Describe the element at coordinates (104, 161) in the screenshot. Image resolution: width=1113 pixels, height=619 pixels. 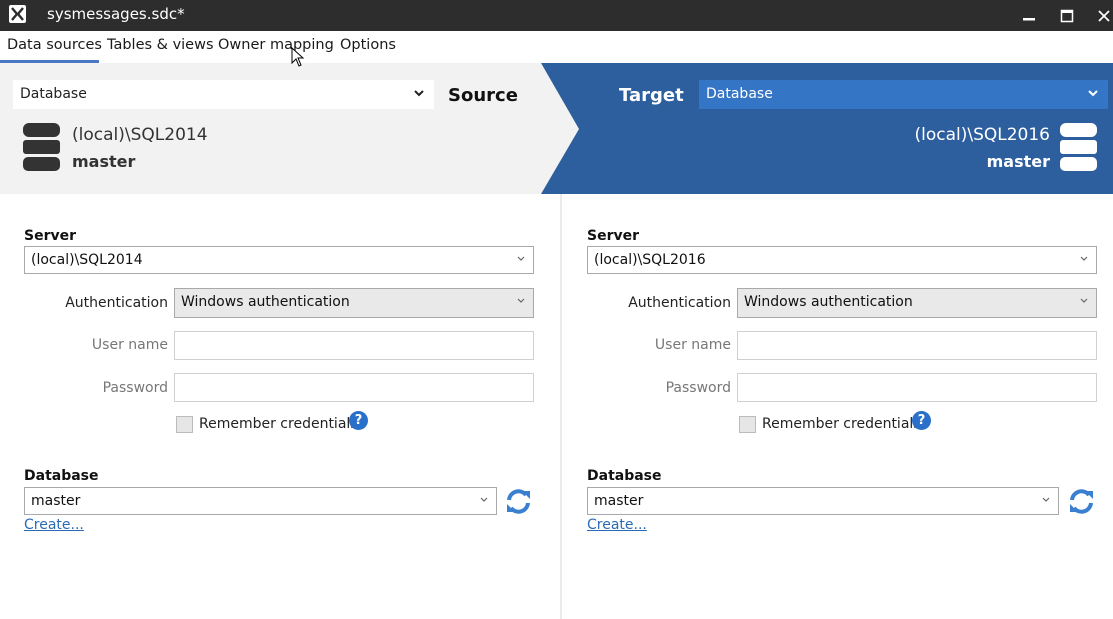
I see `source-database-name: master` at that location.